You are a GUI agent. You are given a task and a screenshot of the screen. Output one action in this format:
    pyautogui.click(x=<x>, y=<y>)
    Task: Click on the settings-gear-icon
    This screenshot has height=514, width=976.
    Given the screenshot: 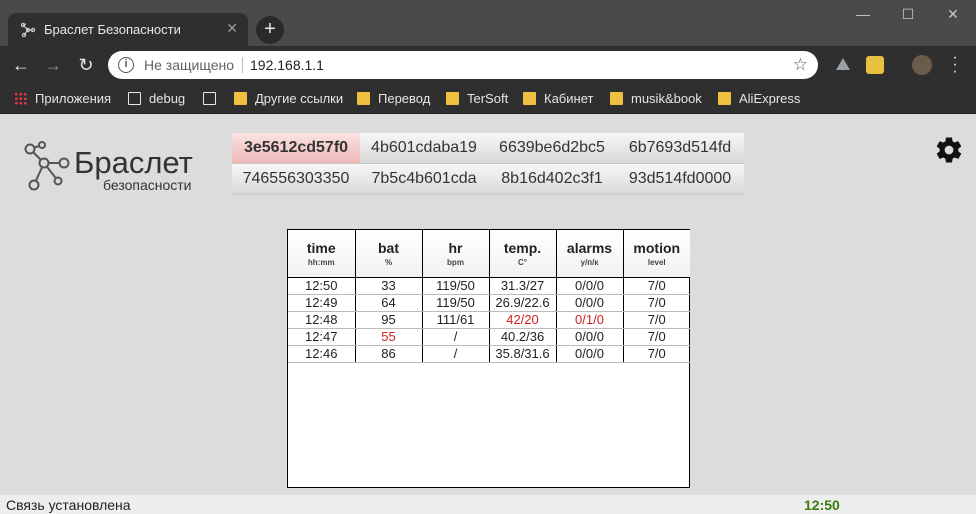 What is the action you would take?
    pyautogui.click(x=949, y=150)
    